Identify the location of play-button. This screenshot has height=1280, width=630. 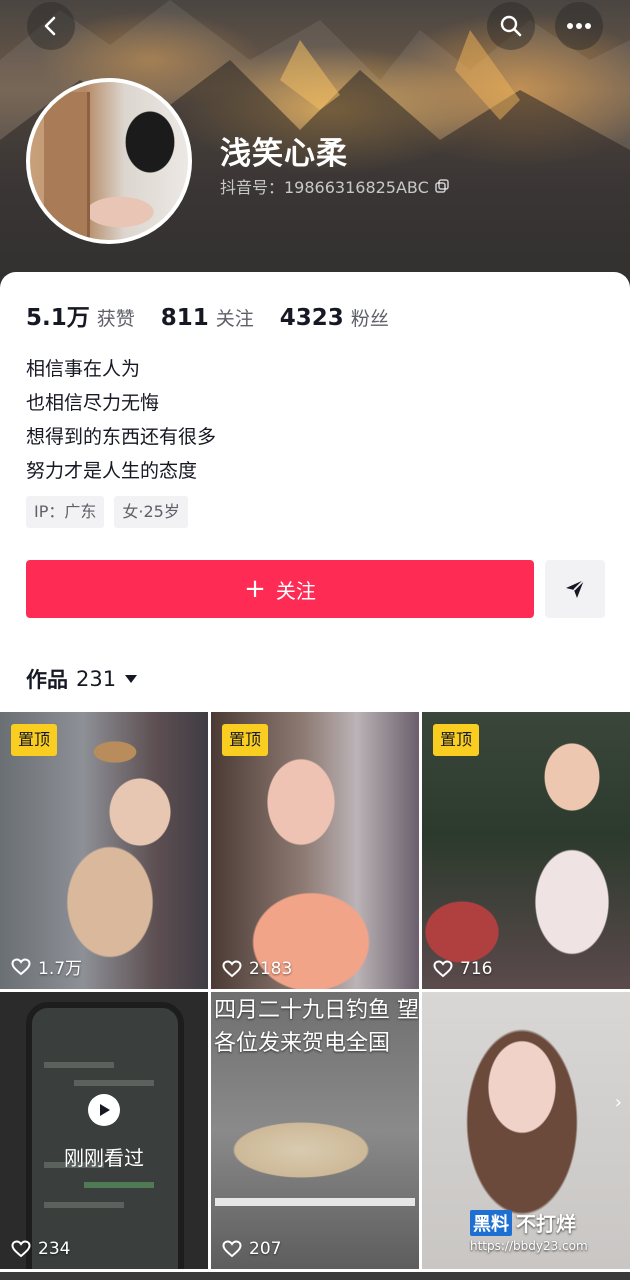
(104, 1110).